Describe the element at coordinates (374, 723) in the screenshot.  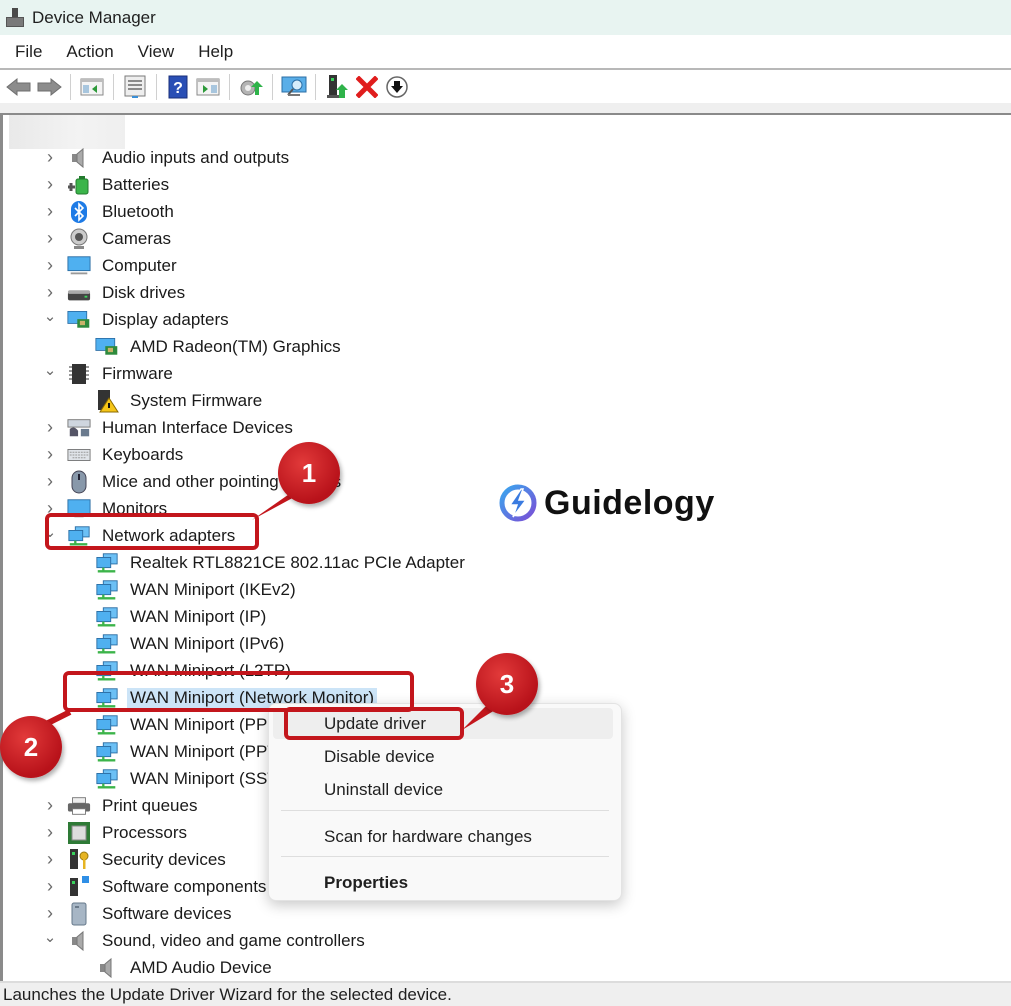
I see `callout-3-box` at that location.